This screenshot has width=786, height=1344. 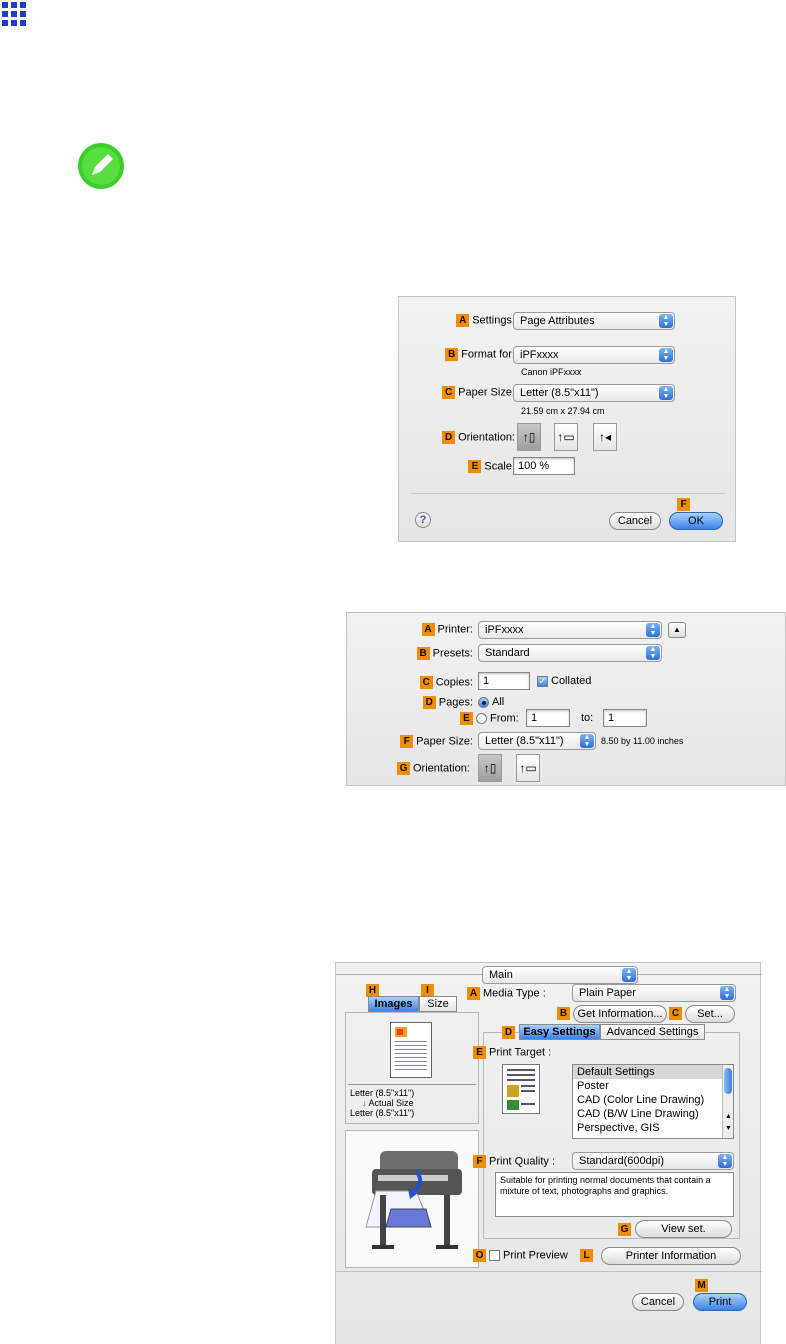 I want to click on printer-information-button: Printer Information, so click(x=671, y=1256).